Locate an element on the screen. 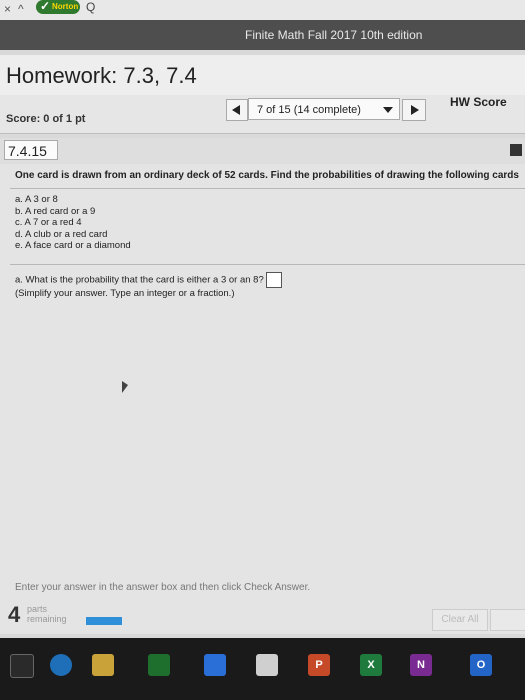  onenote-icon: N is located at coordinates (421, 665).